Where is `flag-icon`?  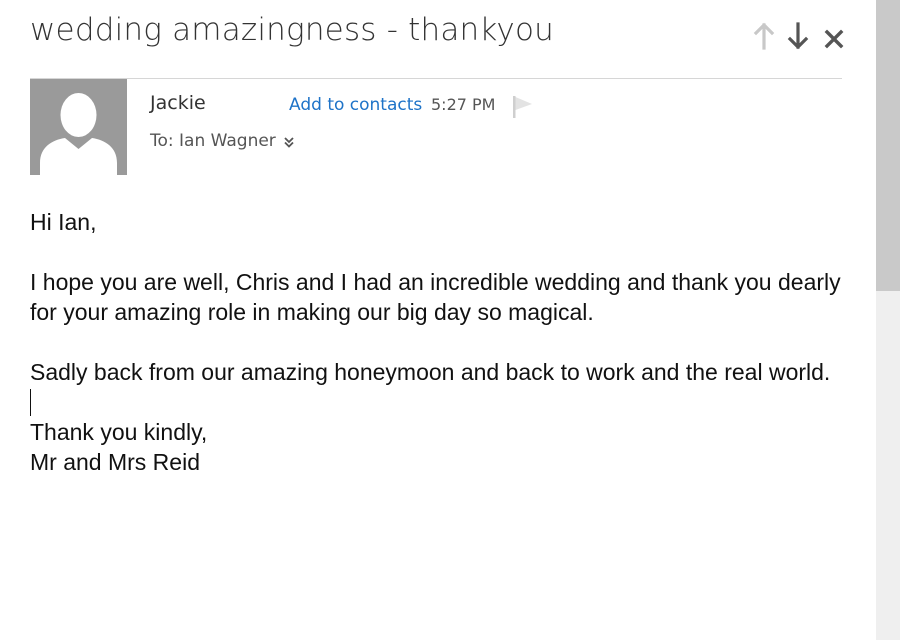 flag-icon is located at coordinates (522, 107).